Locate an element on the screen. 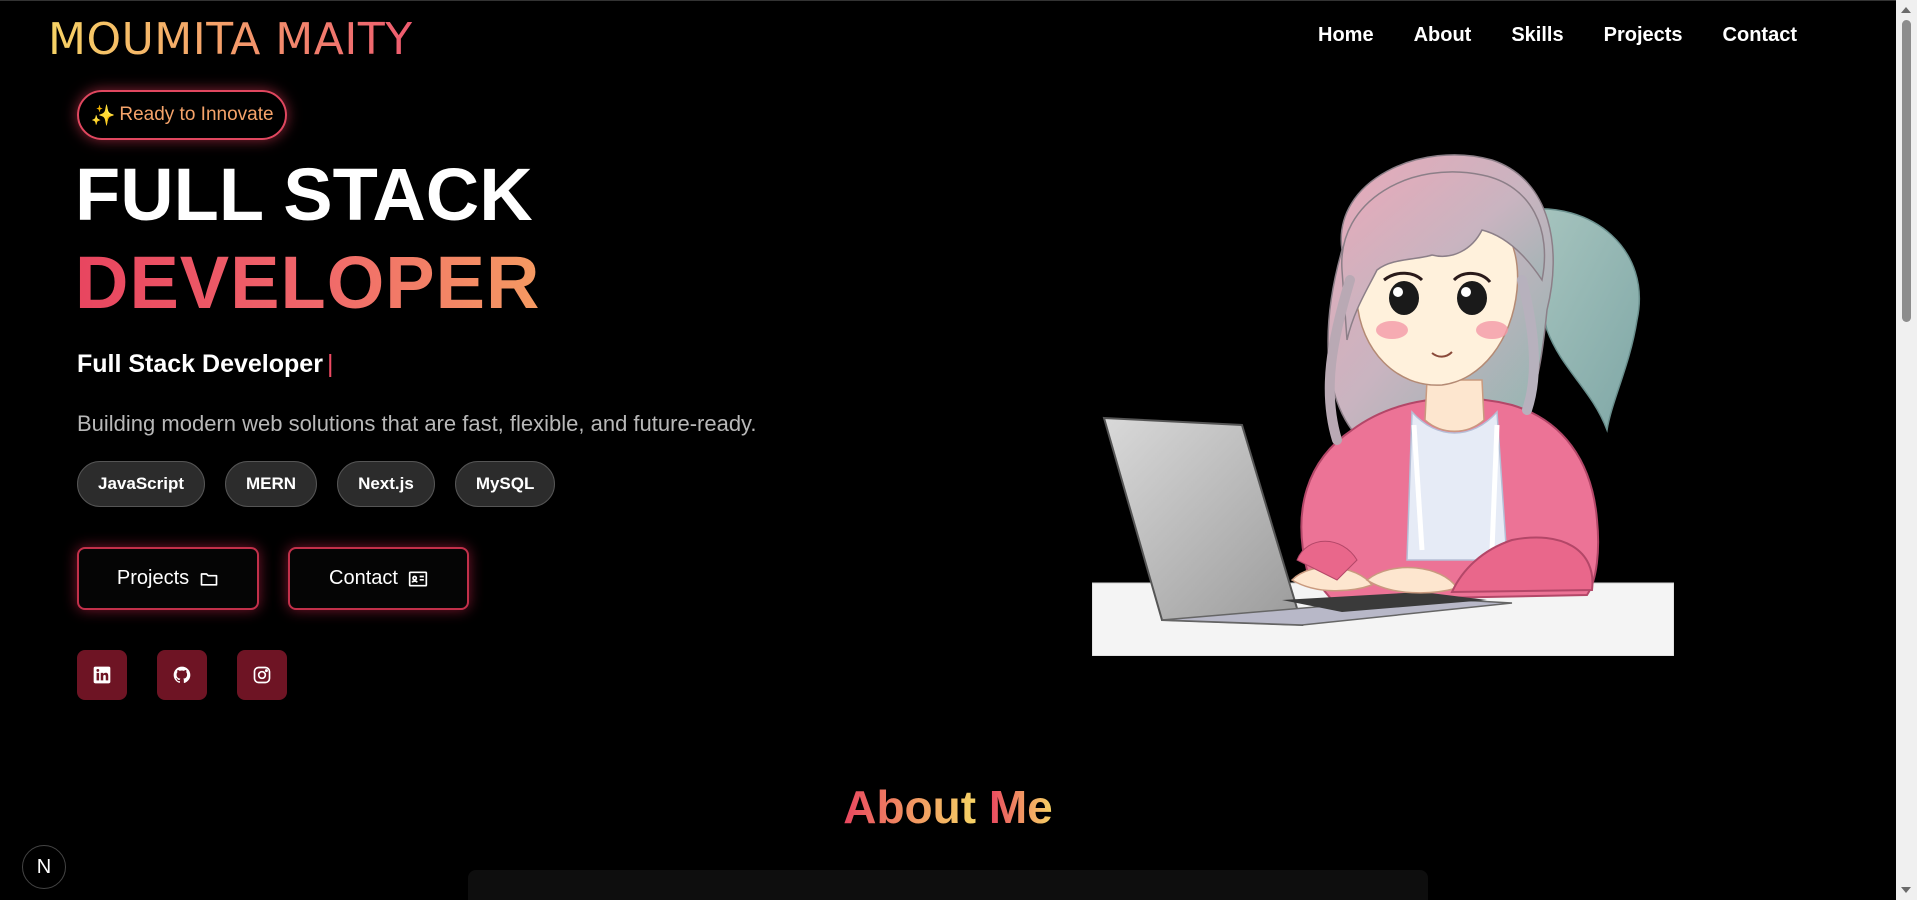 This screenshot has width=1917, height=900. ready-badge-label: Ready to Innovate is located at coordinates (196, 114).